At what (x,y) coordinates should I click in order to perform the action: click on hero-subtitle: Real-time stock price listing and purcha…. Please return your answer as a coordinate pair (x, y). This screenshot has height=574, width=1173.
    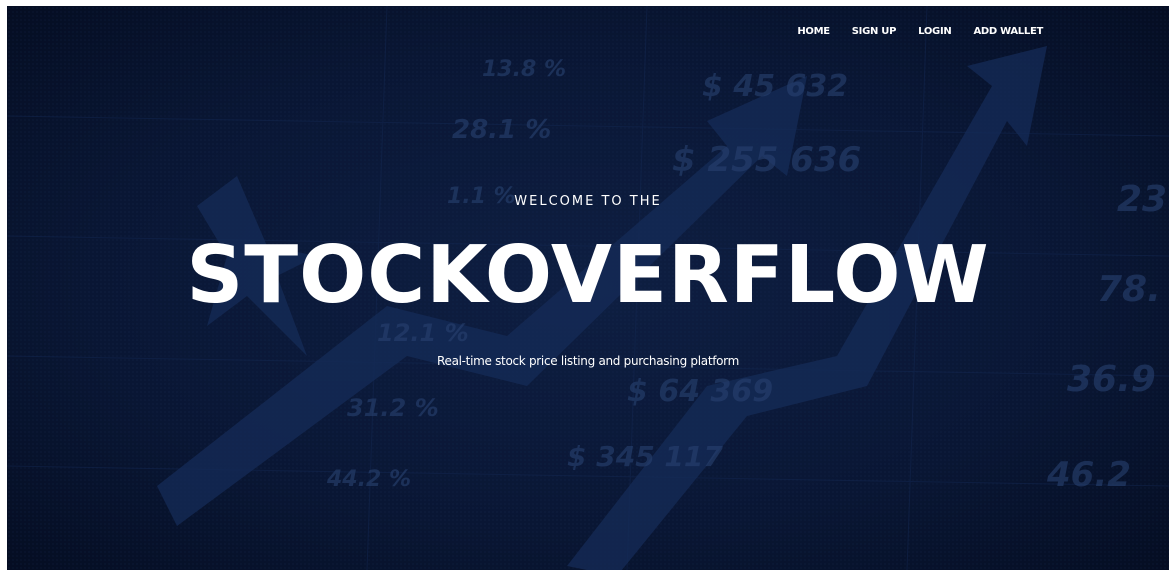
    Looking at the image, I should click on (587, 361).